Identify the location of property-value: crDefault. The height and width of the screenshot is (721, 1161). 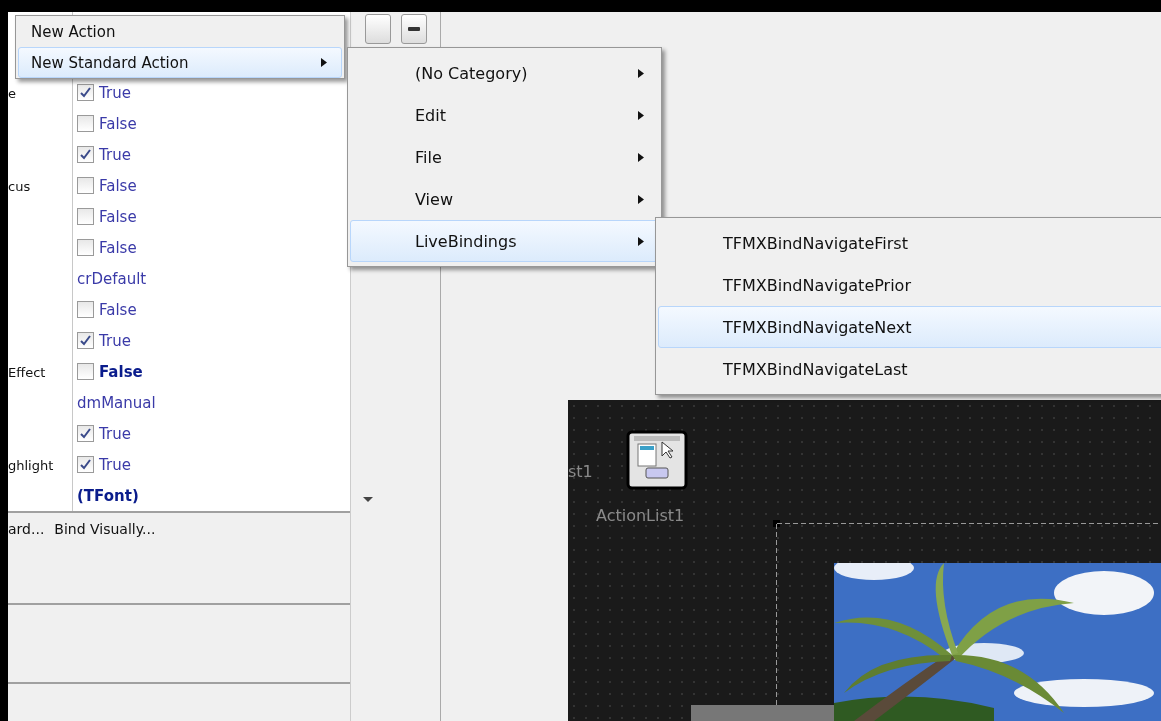
(112, 278).